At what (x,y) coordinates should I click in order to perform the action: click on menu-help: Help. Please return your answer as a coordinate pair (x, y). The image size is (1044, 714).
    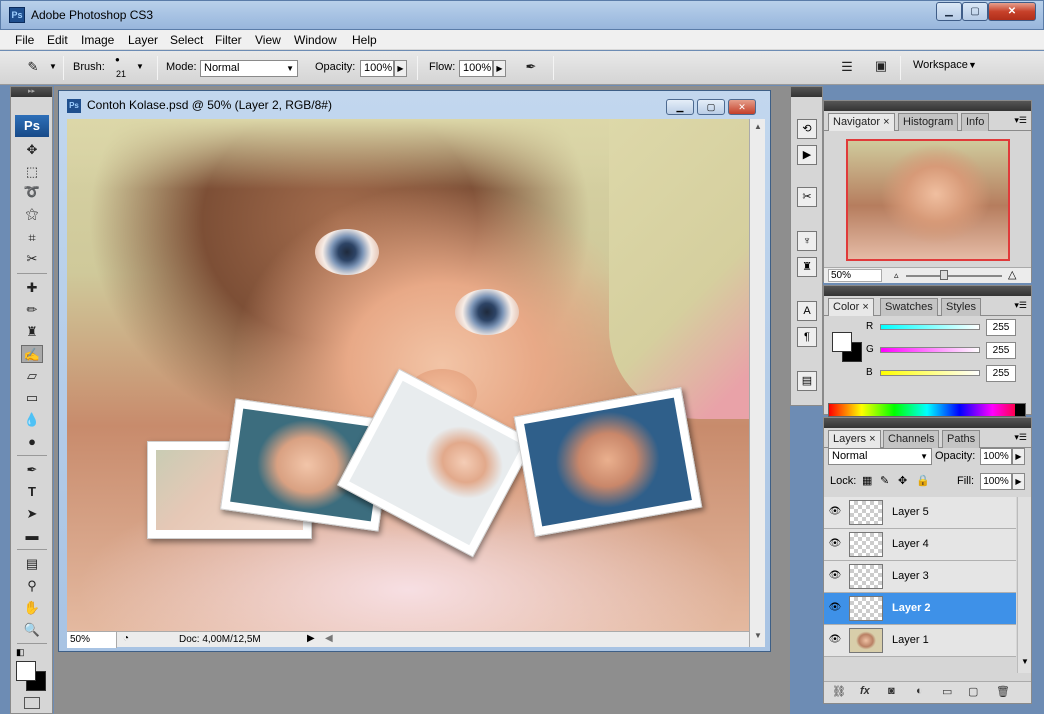
    Looking at the image, I should click on (364, 40).